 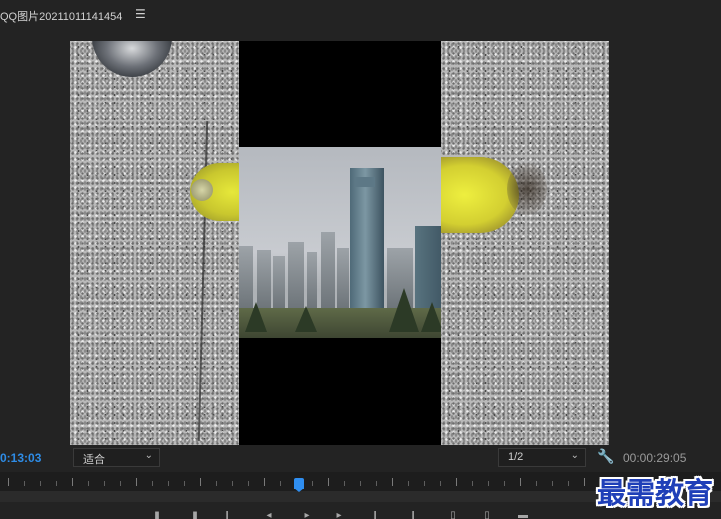 What do you see at coordinates (202, 190) in the screenshot?
I see `duckling-left-beak` at bounding box center [202, 190].